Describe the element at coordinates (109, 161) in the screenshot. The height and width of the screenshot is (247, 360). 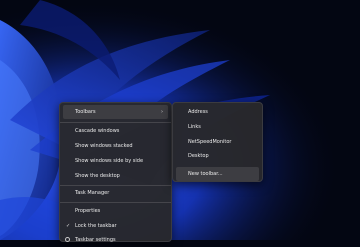
I see `menu-item-label: Show windows side by side` at that location.